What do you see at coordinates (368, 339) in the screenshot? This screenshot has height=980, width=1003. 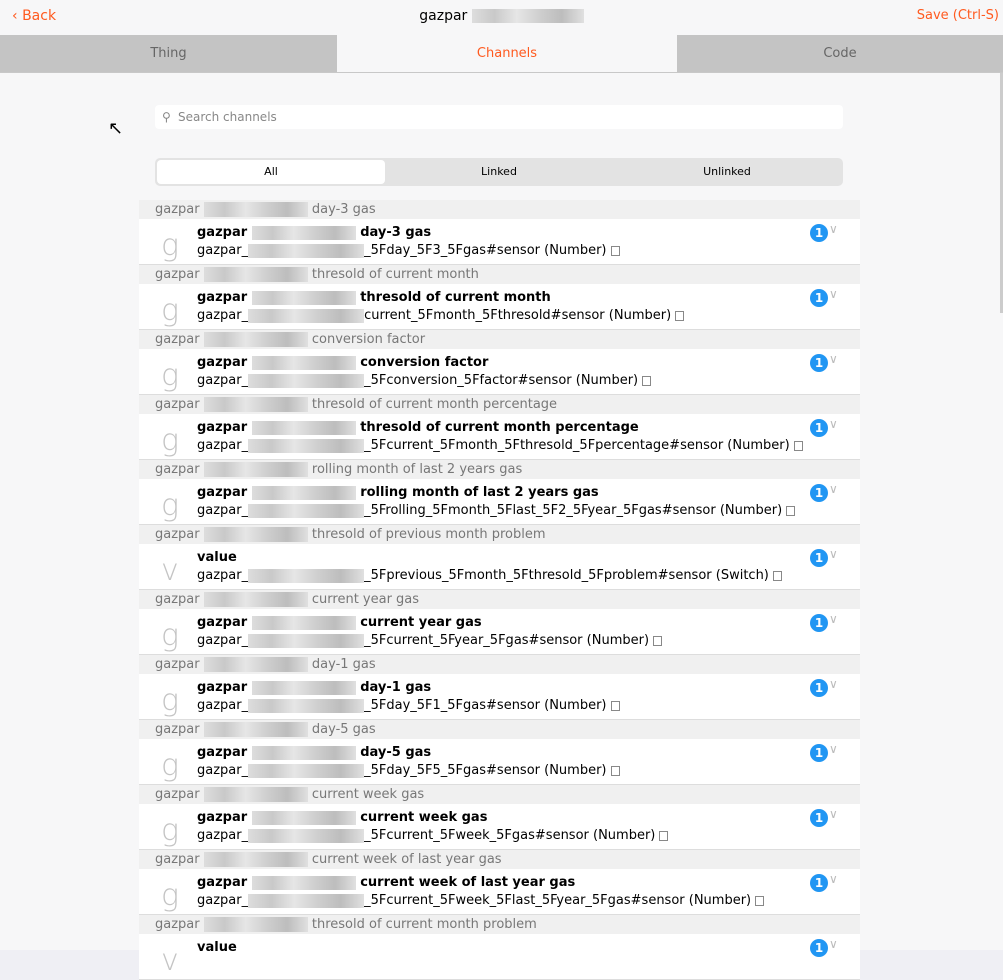 I see `group-title: conversion factor` at bounding box center [368, 339].